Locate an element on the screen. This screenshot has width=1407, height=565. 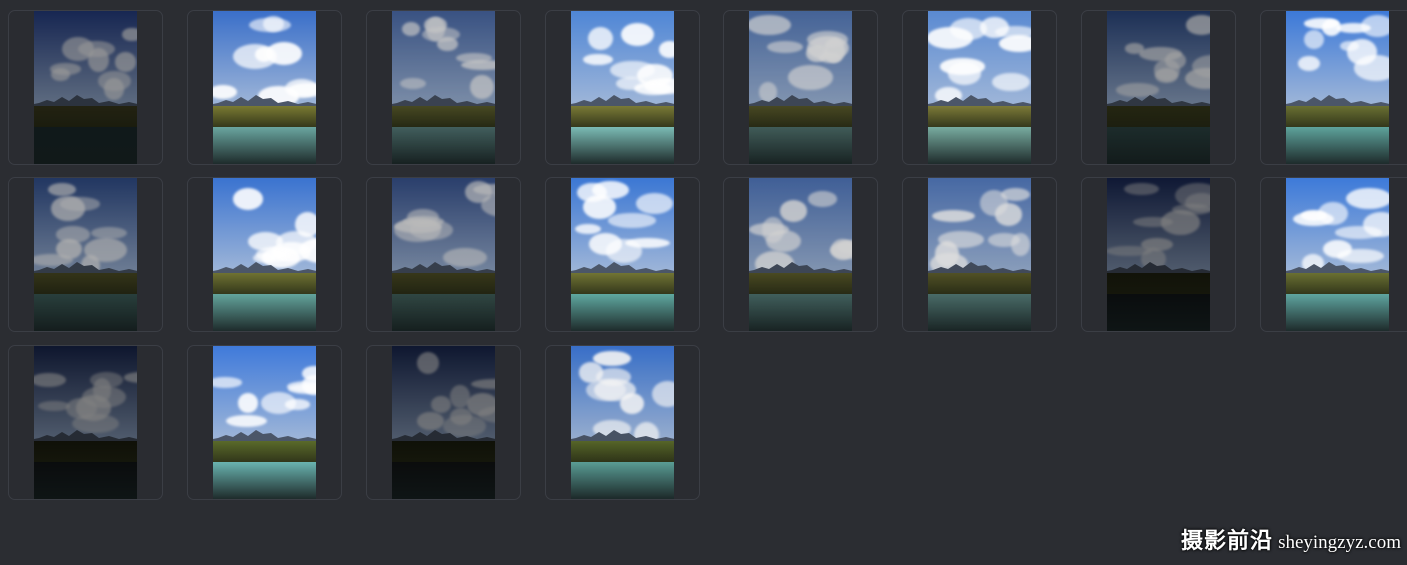
watermark: 摄影前沿 sheyingzyz.com is located at coordinates (1291, 539).